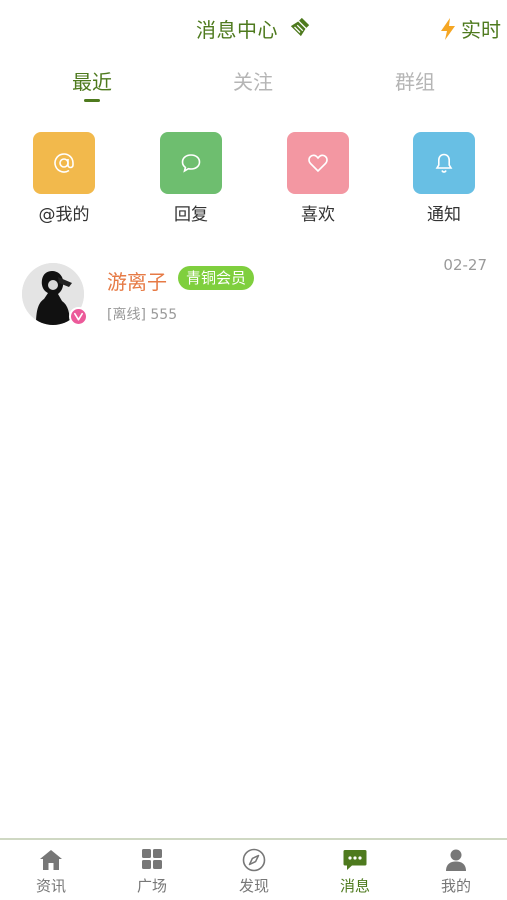  Describe the element at coordinates (465, 265) in the screenshot. I see `message-date: 02-27` at that location.